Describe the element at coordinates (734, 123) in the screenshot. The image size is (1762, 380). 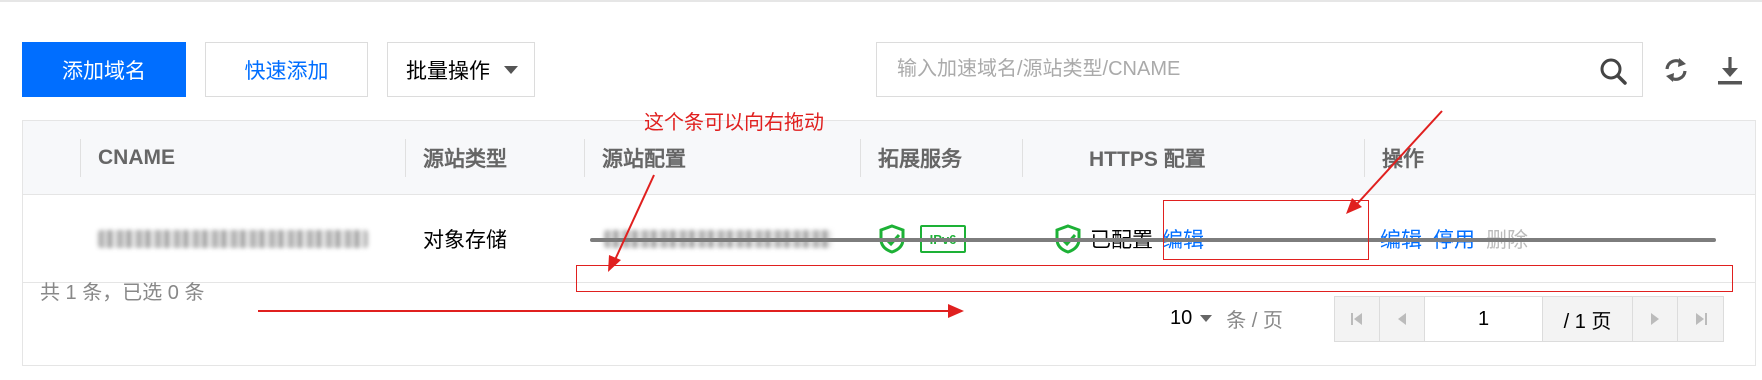
I see `annotation-text: 这个条可以向右拖动` at that location.